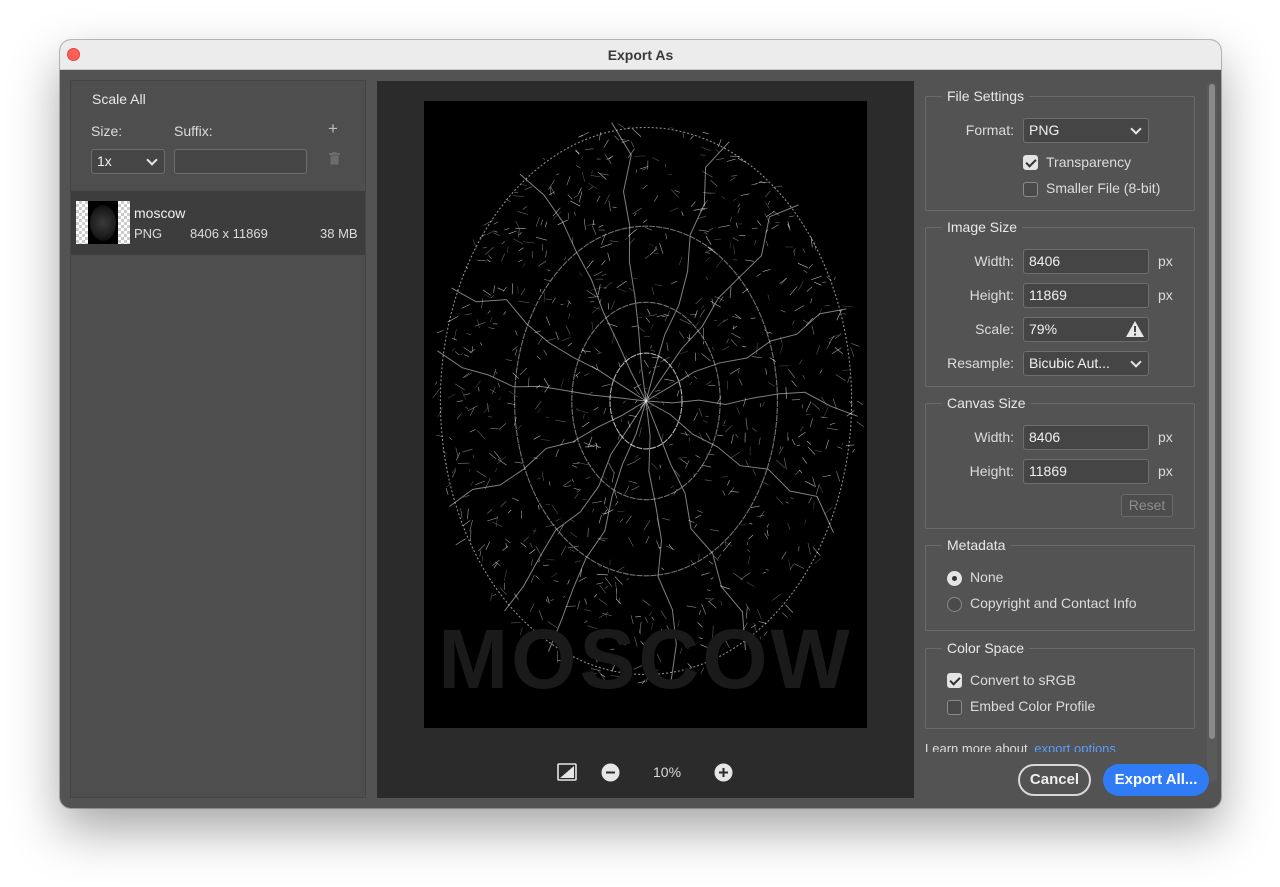  What do you see at coordinates (1089, 162) in the screenshot?
I see `transparency-label: Transparency` at bounding box center [1089, 162].